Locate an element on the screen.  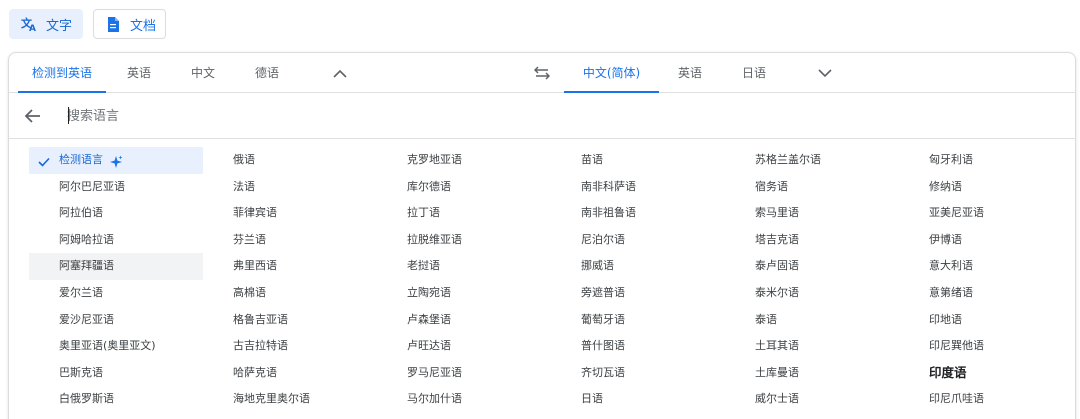
language-bar: 检测到英语 英语 中文 德语 中文(简体) 英语 日语 is located at coordinates (542, 73).